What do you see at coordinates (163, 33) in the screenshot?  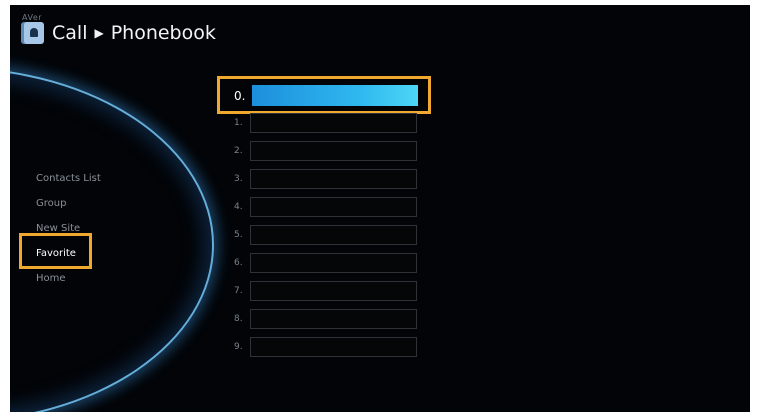 I see `breadcrumb-phonebook: Phonebook` at bounding box center [163, 33].